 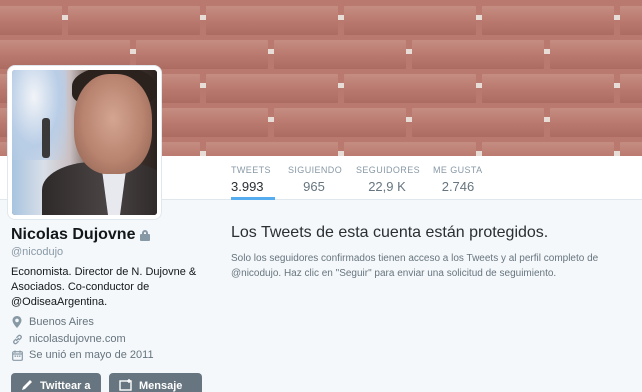 I want to click on calendar-icon, so click(x=17, y=355).